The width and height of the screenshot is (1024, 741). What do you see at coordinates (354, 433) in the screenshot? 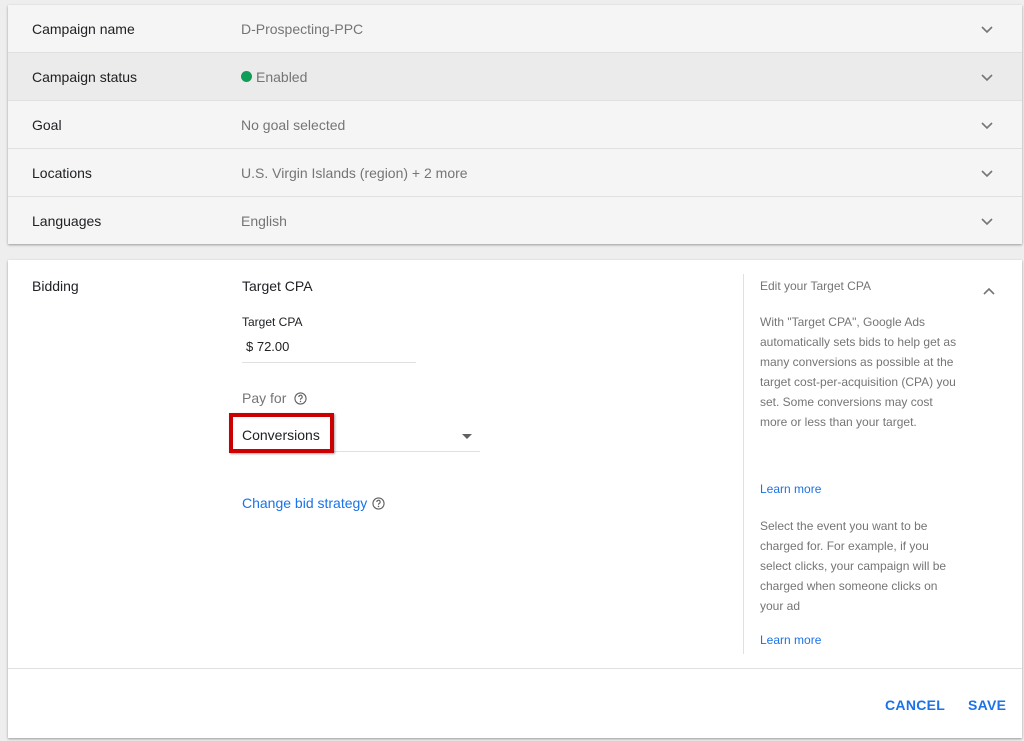
I see `pay-for-select: Conversions` at bounding box center [354, 433].